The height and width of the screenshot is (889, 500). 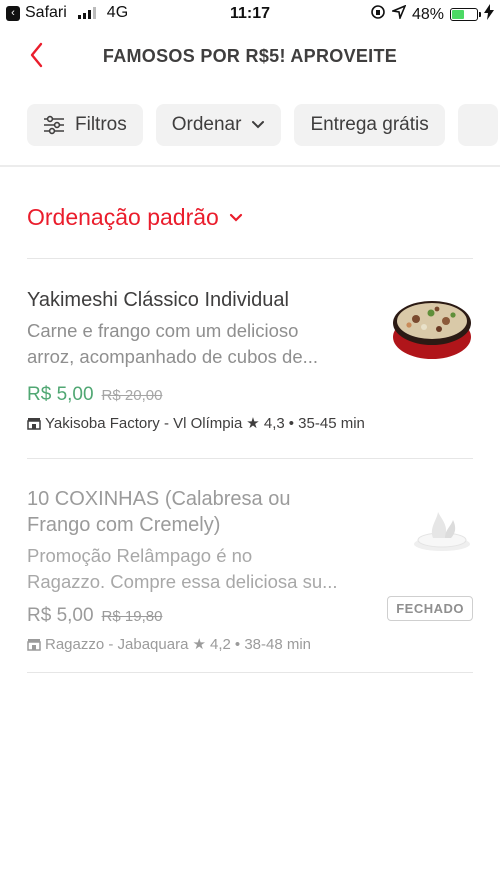 What do you see at coordinates (101, 124) in the screenshot?
I see `filter-chip-label: Filtros` at bounding box center [101, 124].